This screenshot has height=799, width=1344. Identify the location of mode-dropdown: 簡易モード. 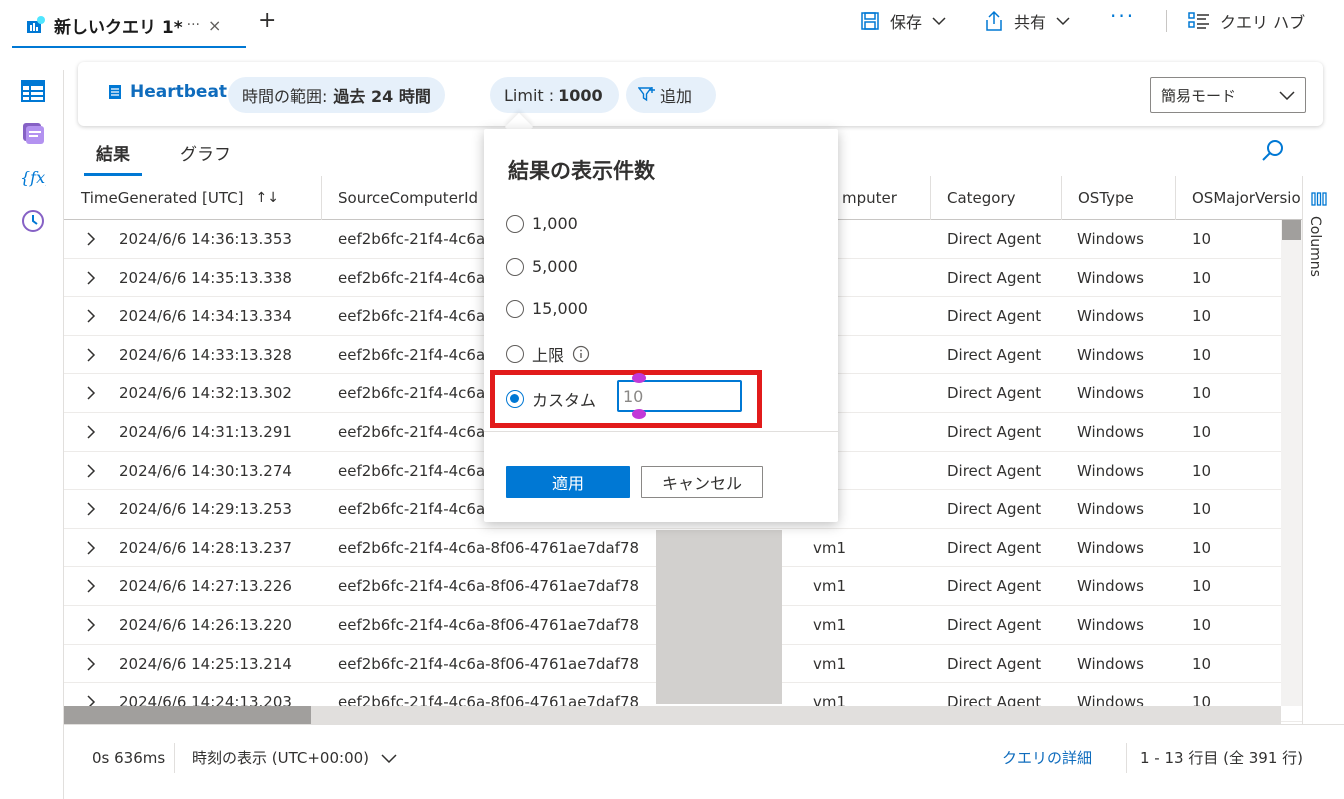
(1228, 95).